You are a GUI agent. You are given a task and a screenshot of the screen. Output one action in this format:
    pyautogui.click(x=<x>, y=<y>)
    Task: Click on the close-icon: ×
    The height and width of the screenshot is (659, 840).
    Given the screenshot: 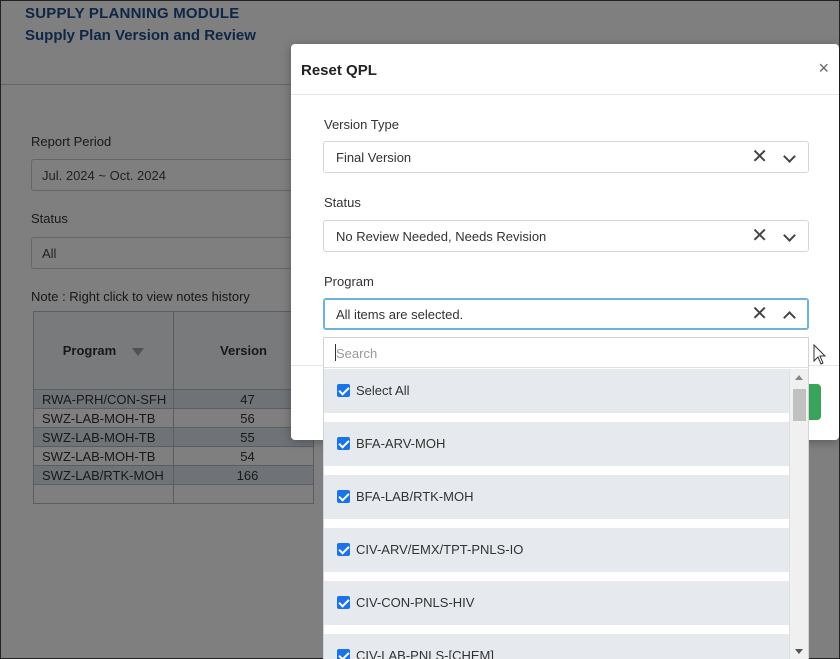 What is the action you would take?
    pyautogui.click(x=823, y=68)
    